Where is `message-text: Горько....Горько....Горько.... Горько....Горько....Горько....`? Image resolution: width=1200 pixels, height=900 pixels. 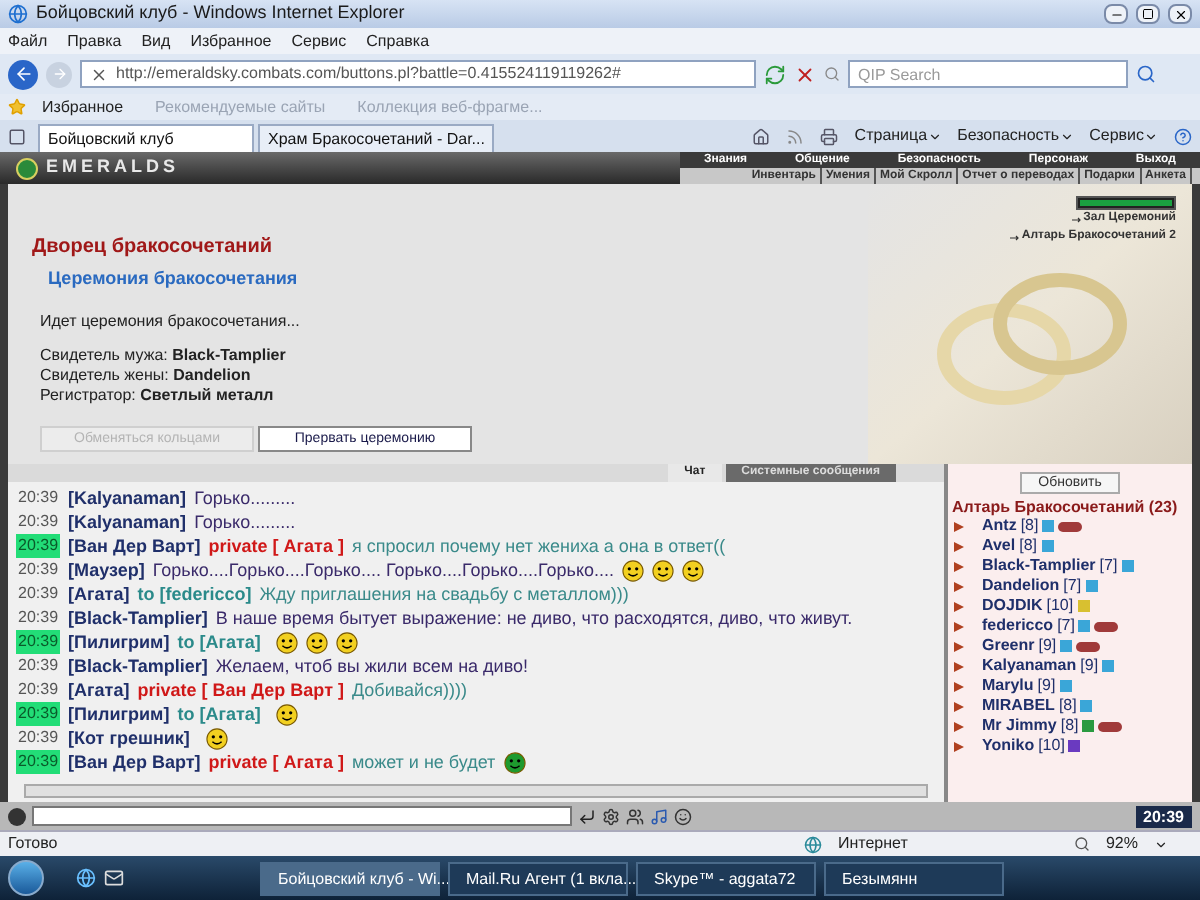 message-text: Горько....Горько....Горько.... Горько....Горько....Горько.... is located at coordinates (383, 570).